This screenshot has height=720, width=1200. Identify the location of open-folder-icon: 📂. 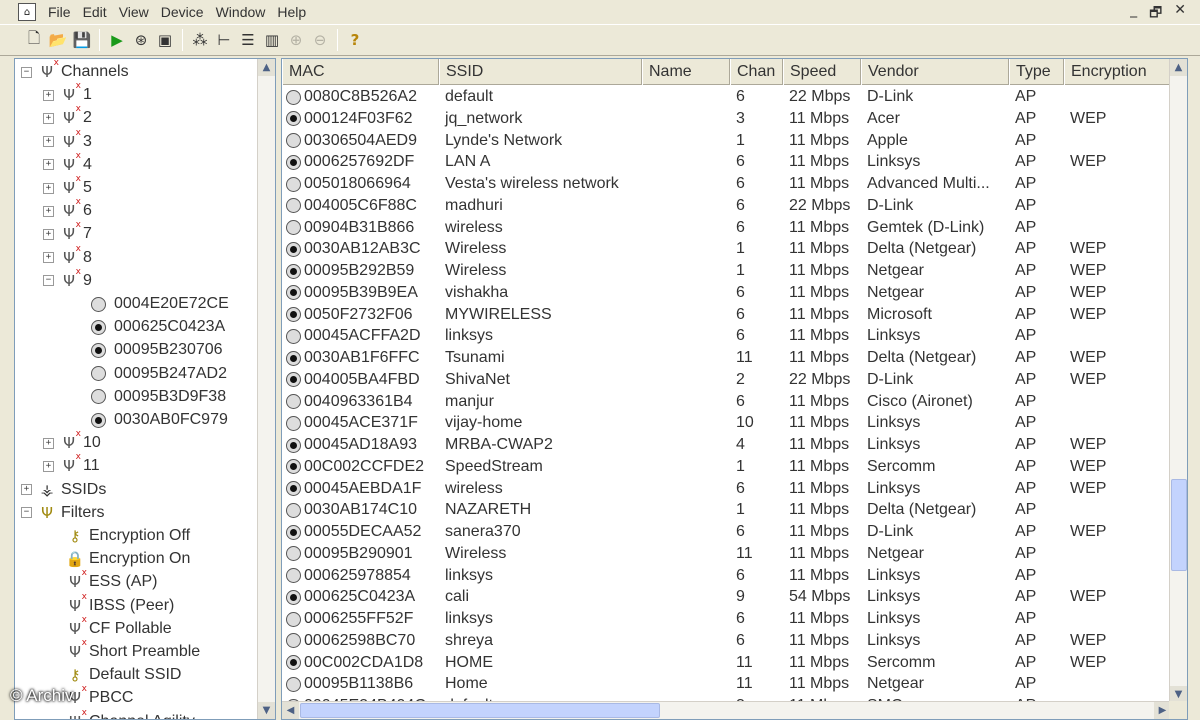
(58, 40).